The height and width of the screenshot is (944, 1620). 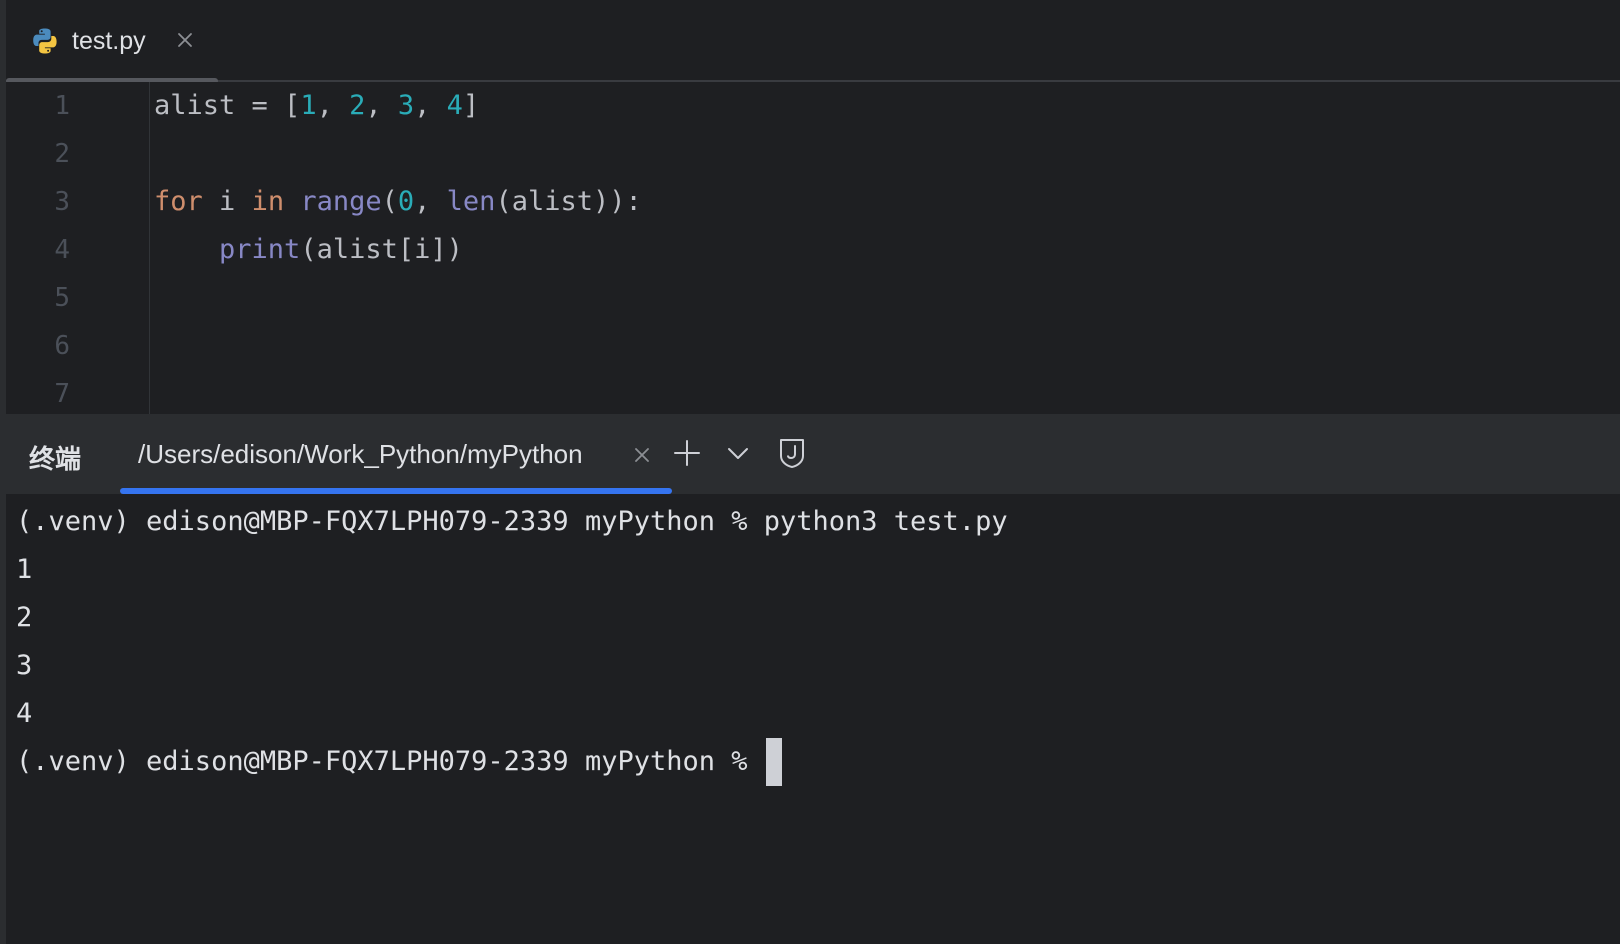 I want to click on new-terminal-plus-icon, so click(x=687, y=455).